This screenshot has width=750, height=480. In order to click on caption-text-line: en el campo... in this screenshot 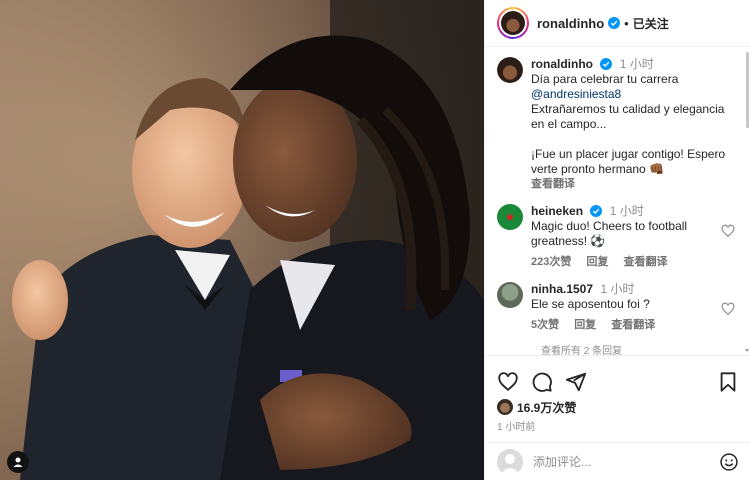, I will do `click(569, 124)`.